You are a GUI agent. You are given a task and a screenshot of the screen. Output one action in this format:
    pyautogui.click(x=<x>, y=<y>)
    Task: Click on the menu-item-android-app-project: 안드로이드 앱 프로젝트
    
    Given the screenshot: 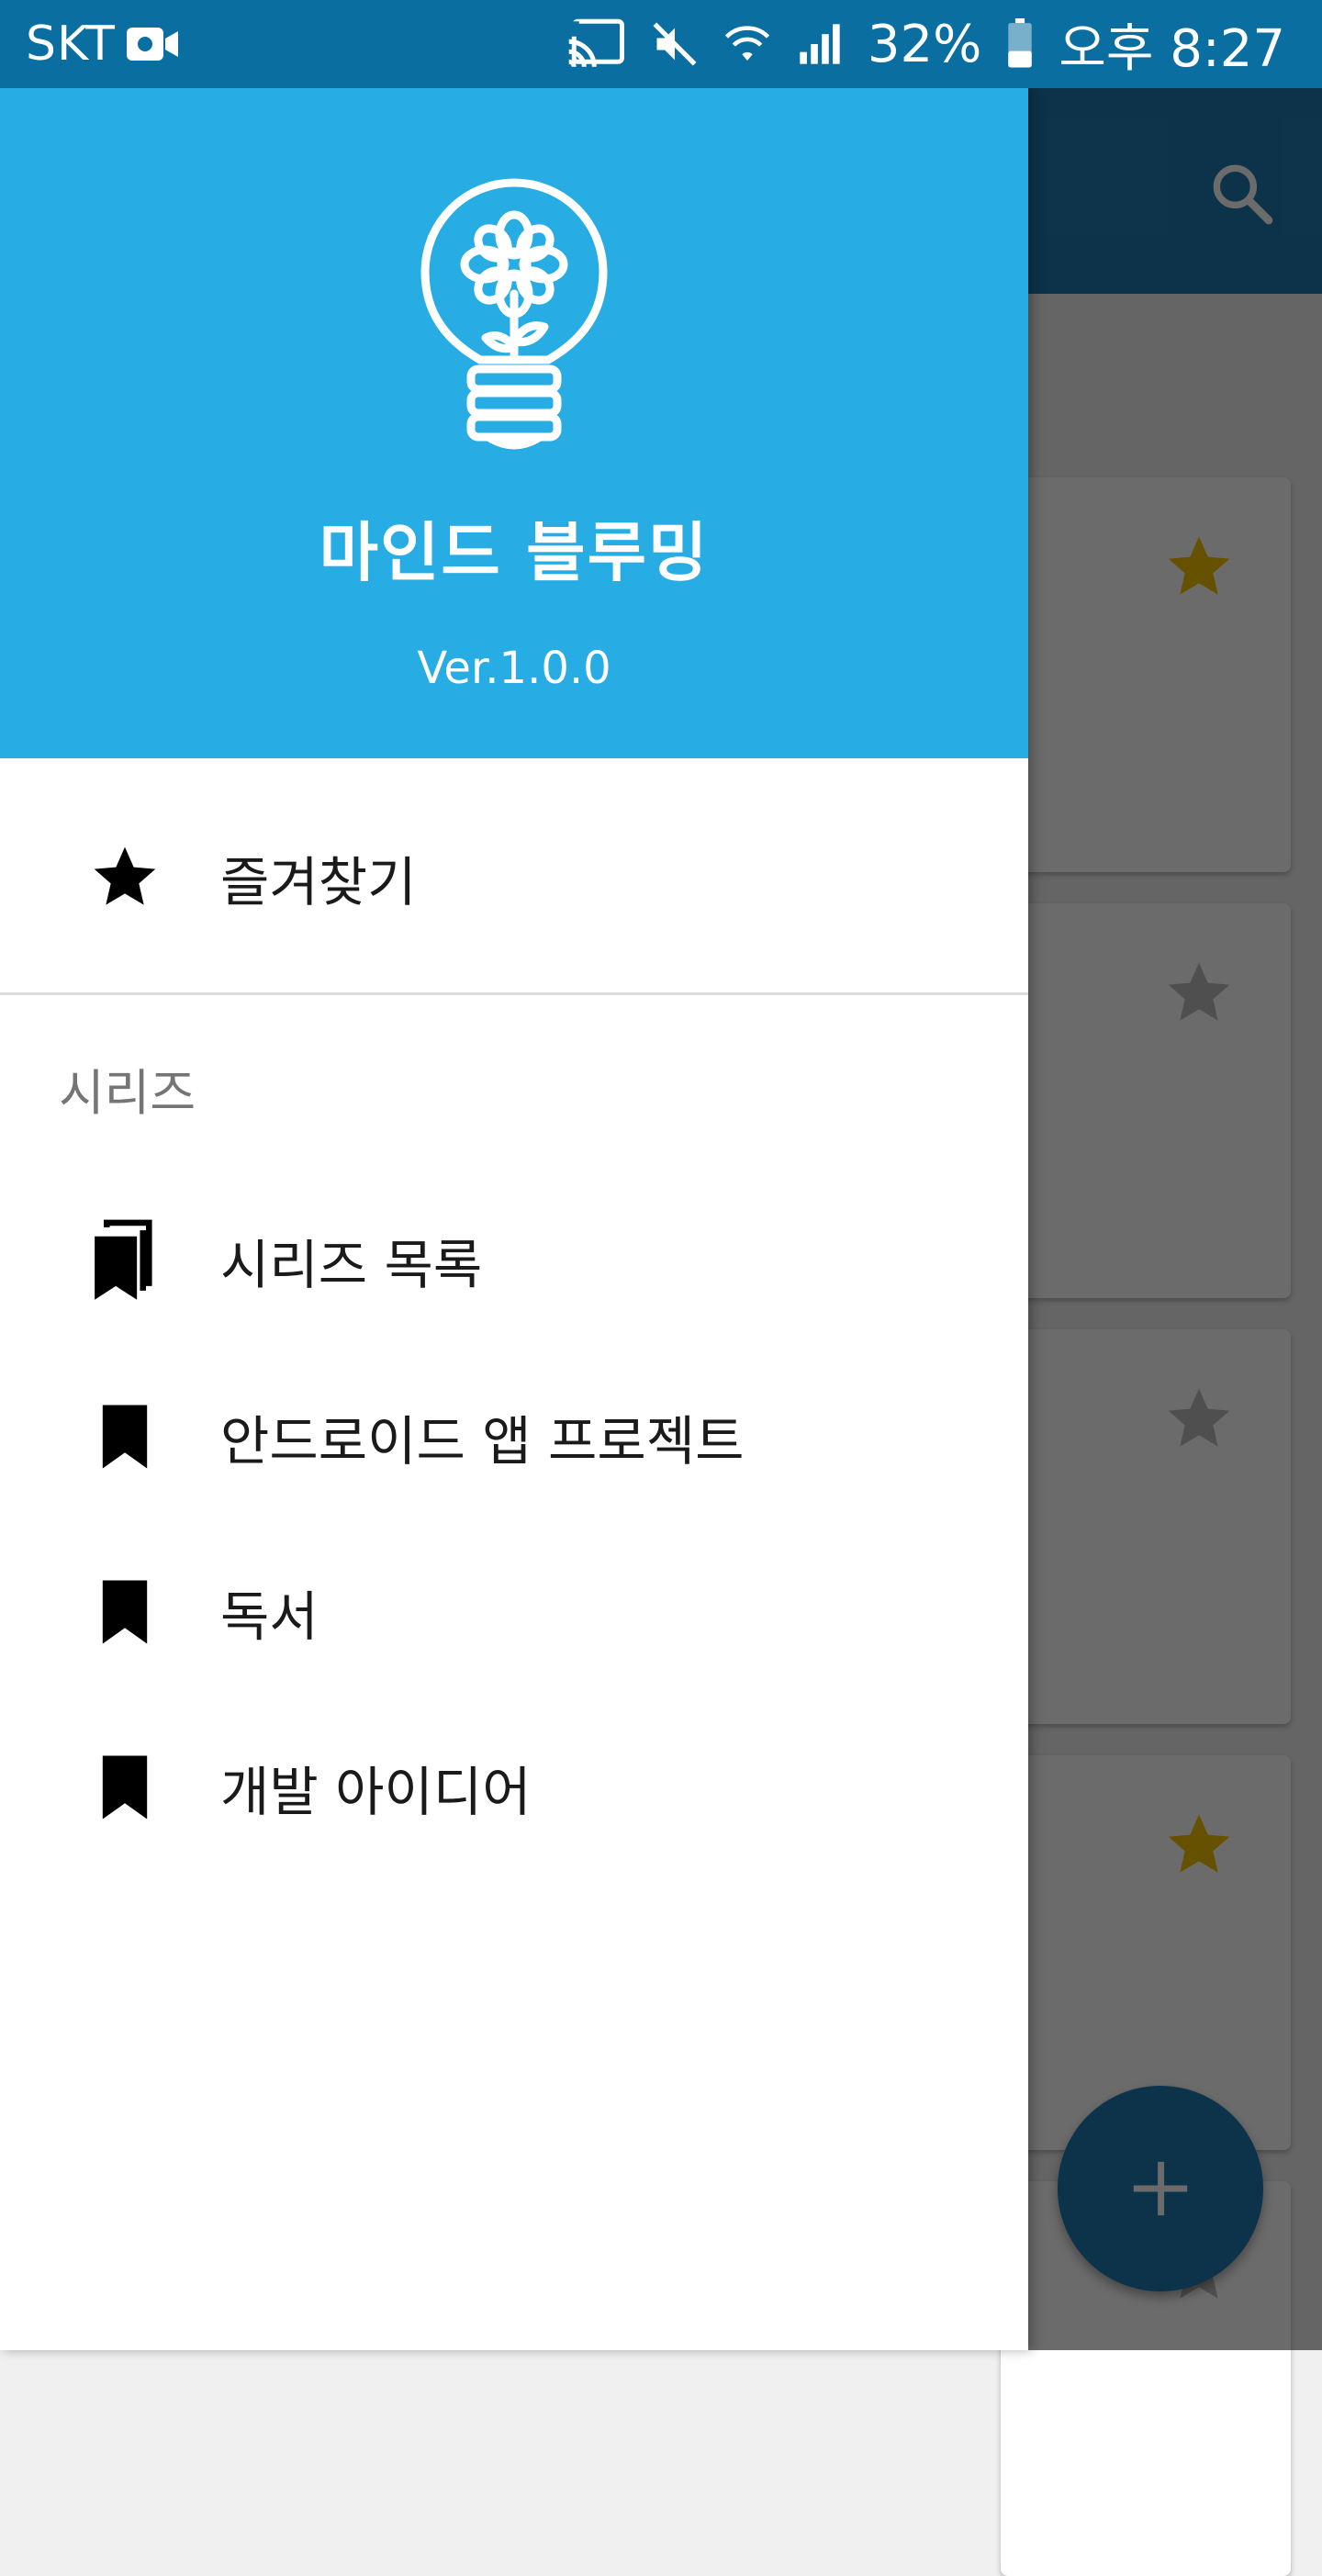 What is the action you would take?
    pyautogui.click(x=514, y=1437)
    